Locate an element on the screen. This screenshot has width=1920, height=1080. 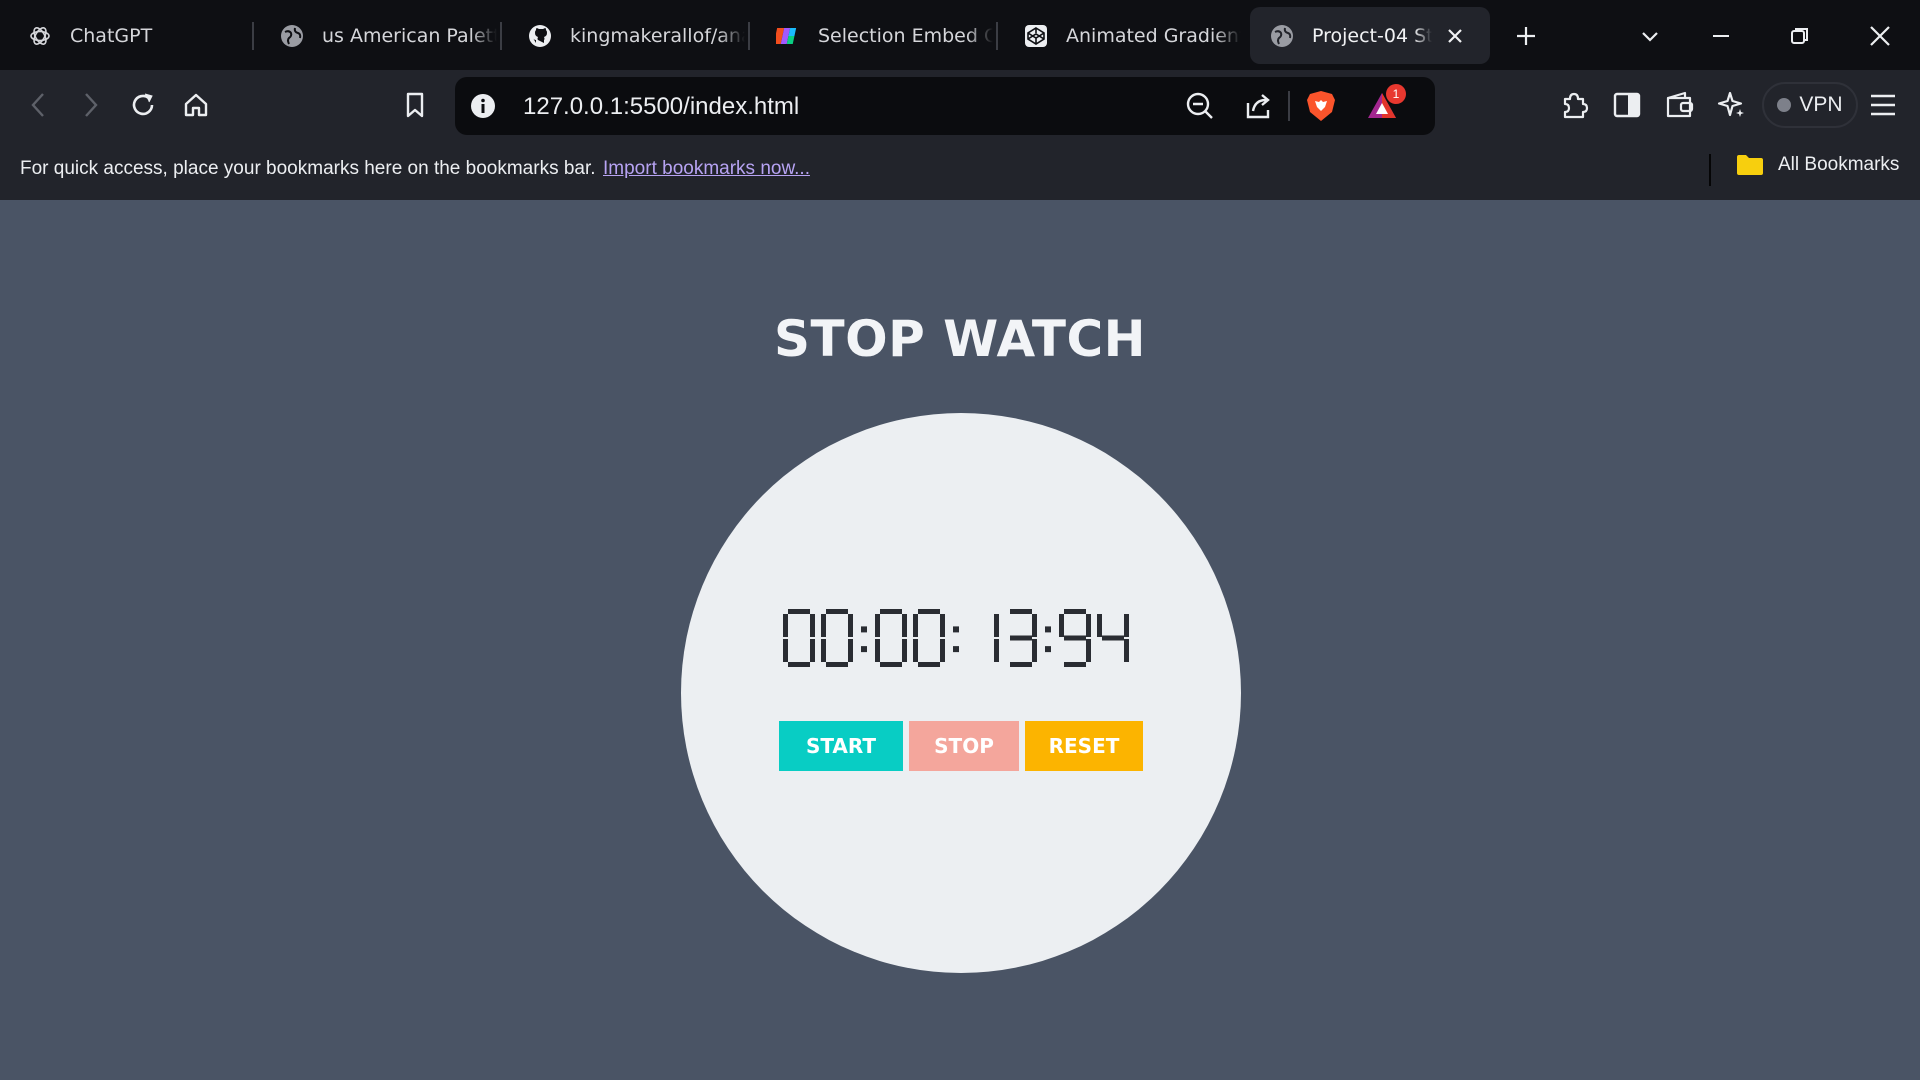
arrow-right-icon is located at coordinates (91, 105).